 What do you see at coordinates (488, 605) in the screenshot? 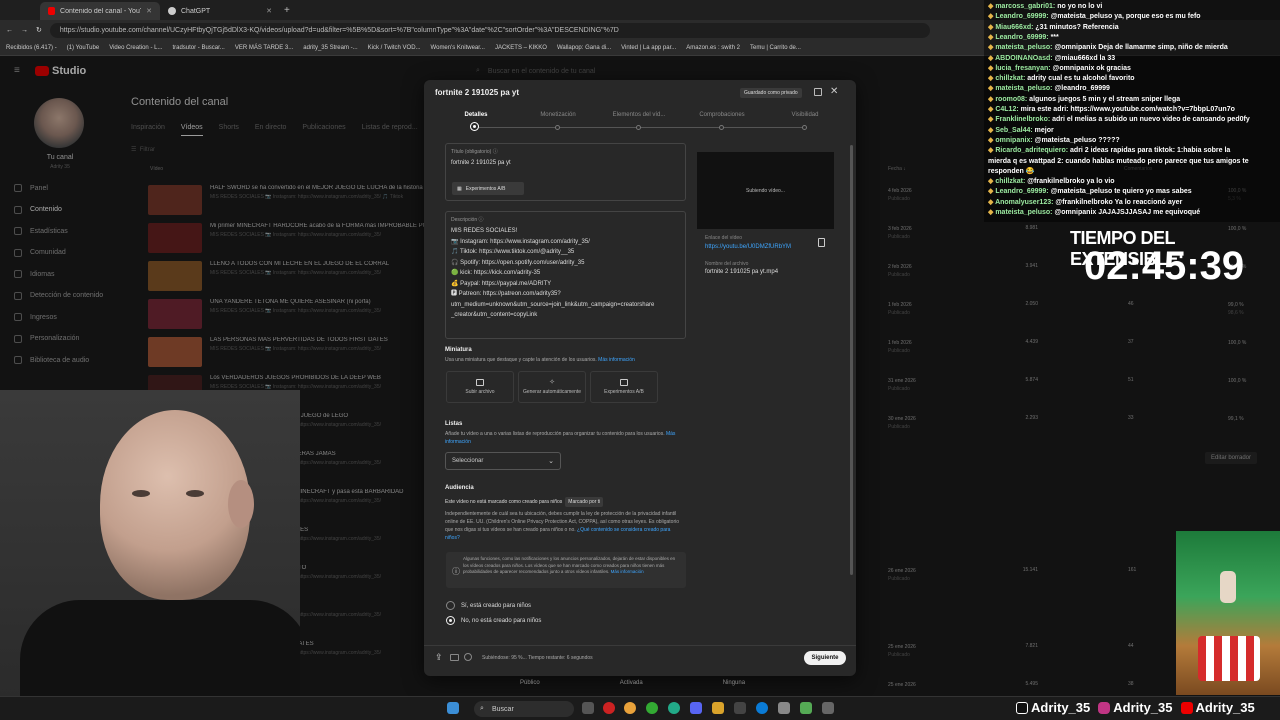
I see `radio-made-for-kids: Sí, está creado para niños` at bounding box center [488, 605].